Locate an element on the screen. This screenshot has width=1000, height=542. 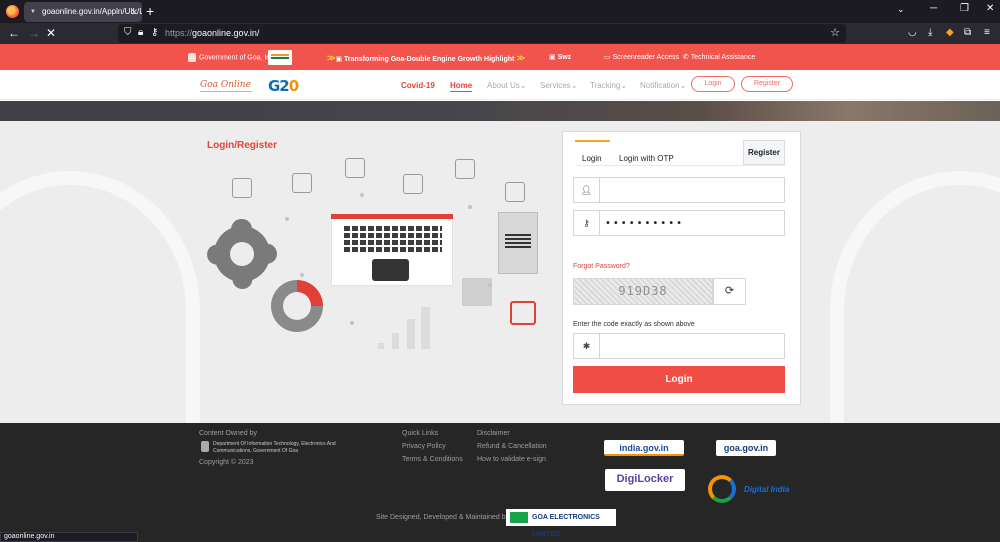
digilocker-logo: DigiLocker is located at coordinates (645, 480).